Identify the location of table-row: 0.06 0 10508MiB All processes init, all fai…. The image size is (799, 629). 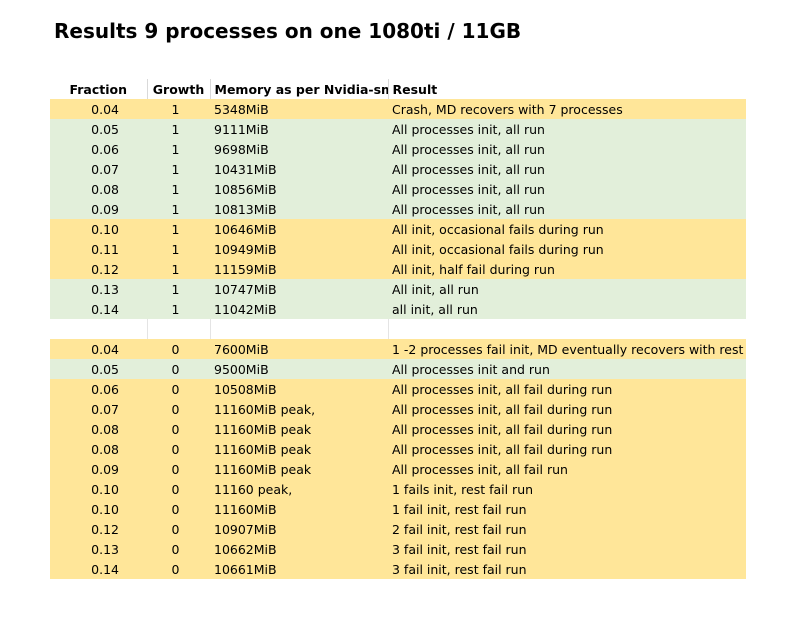
(398, 389).